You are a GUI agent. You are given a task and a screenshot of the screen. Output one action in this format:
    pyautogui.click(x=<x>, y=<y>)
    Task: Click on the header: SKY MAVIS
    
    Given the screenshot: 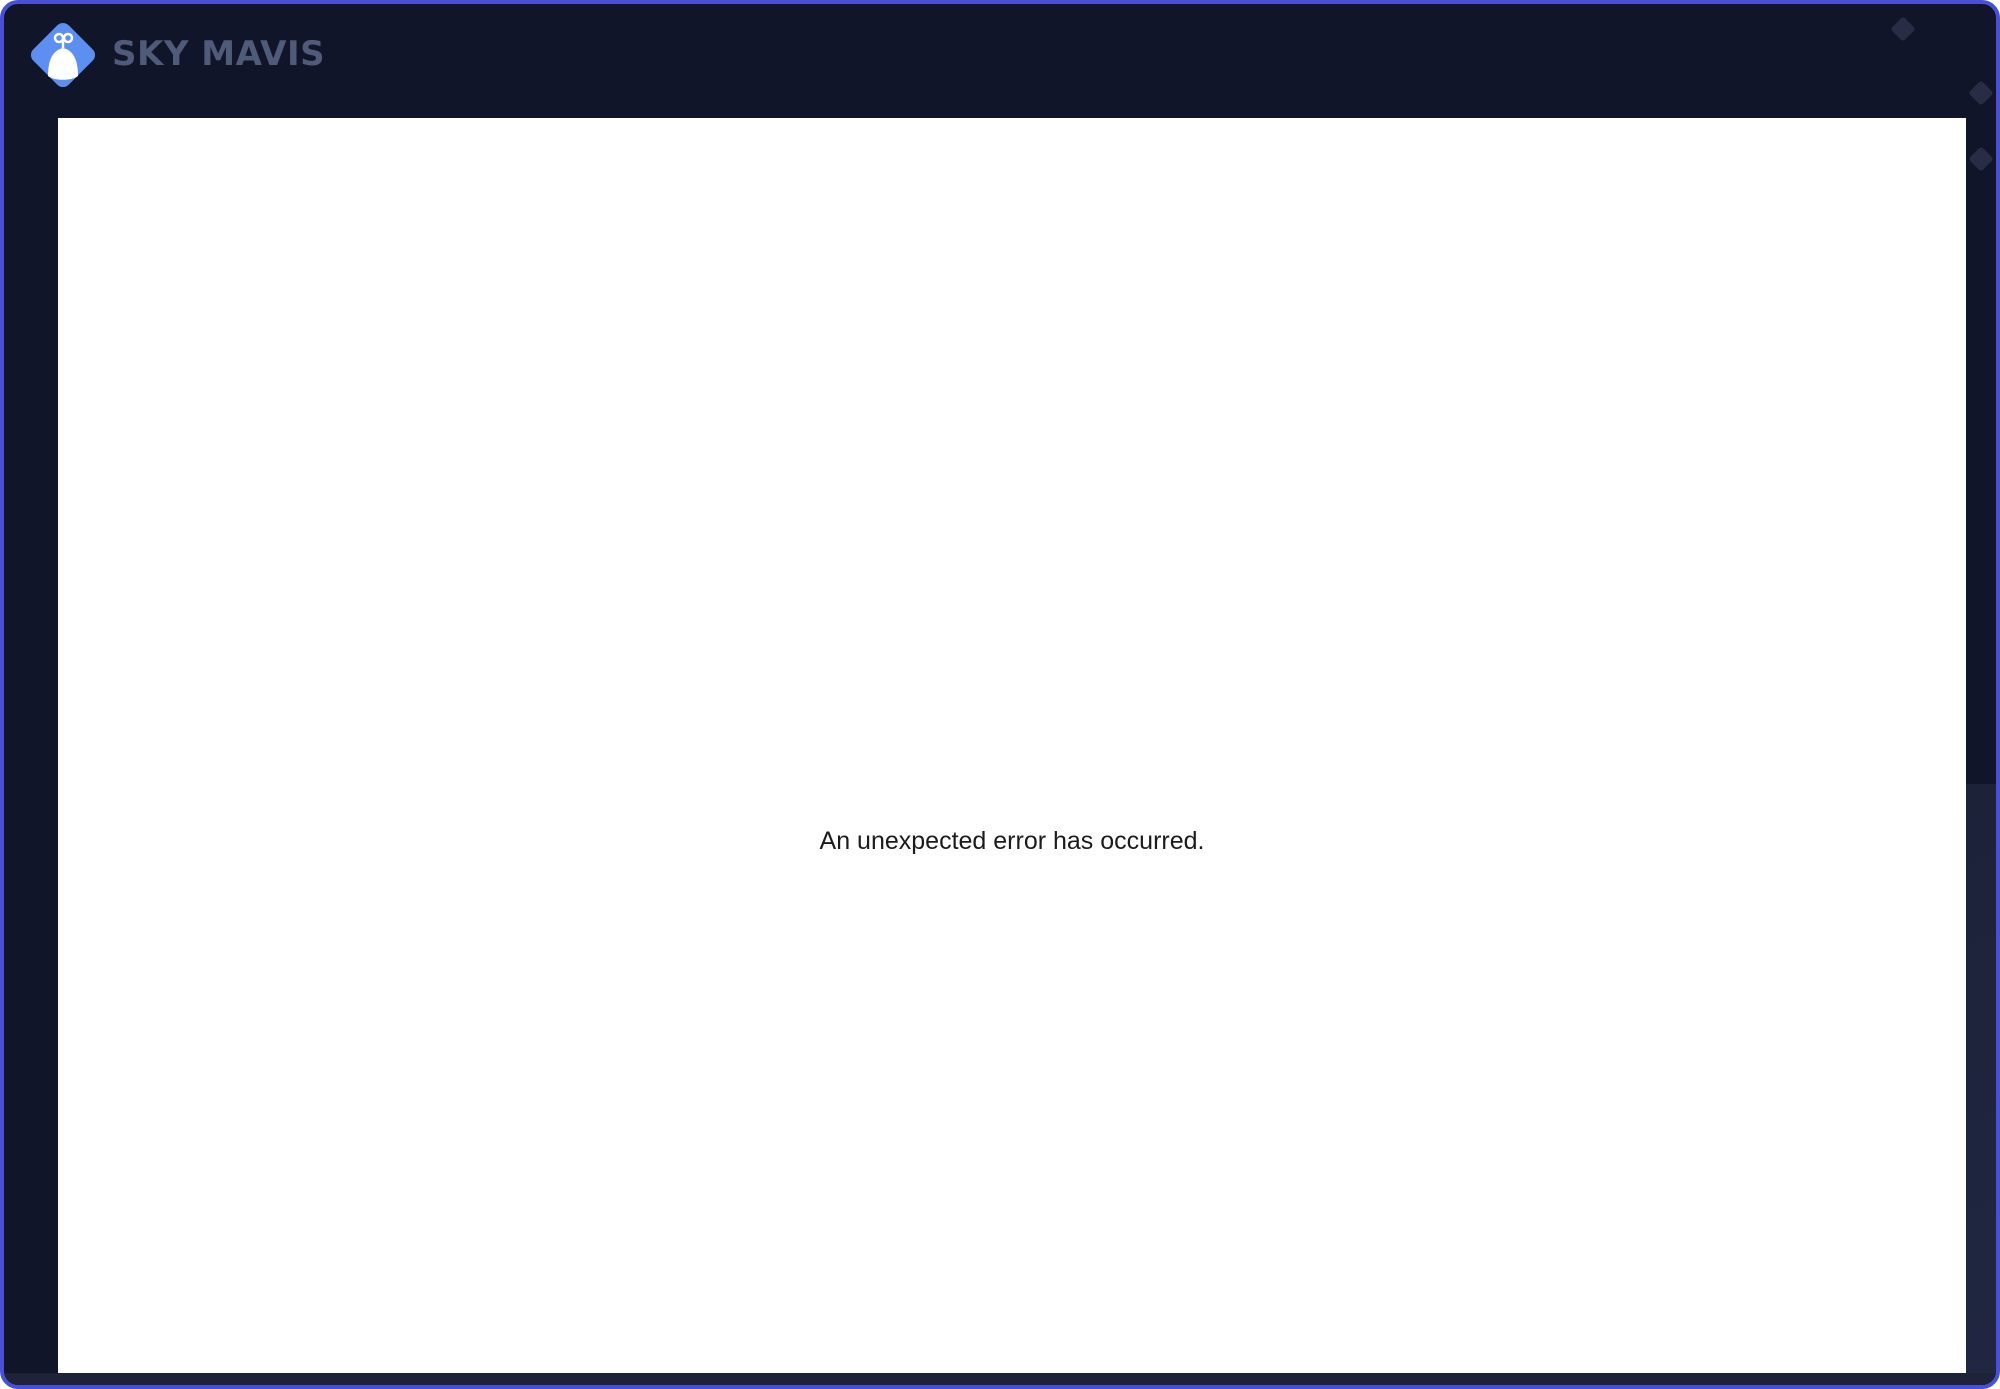 What is the action you would take?
    pyautogui.click(x=1000, y=63)
    